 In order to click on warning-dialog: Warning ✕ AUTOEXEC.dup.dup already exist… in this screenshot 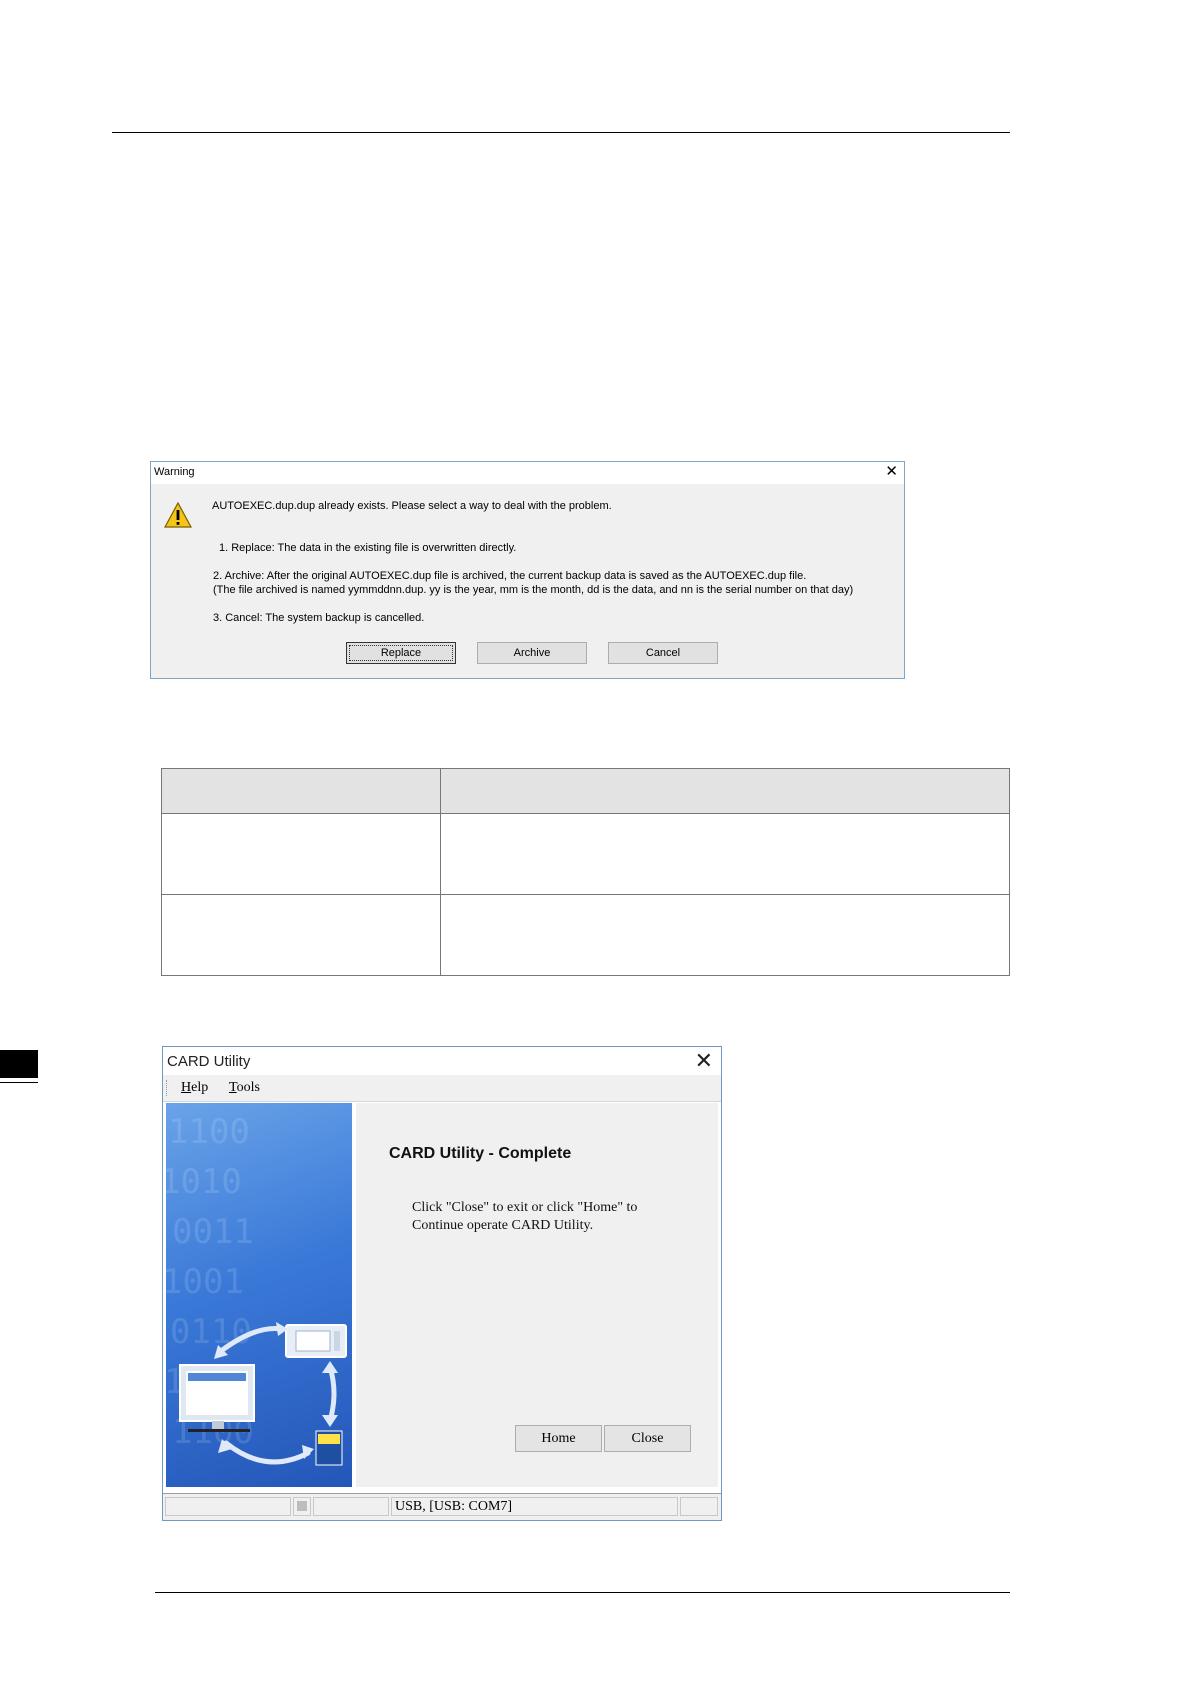, I will do `click(527, 570)`.